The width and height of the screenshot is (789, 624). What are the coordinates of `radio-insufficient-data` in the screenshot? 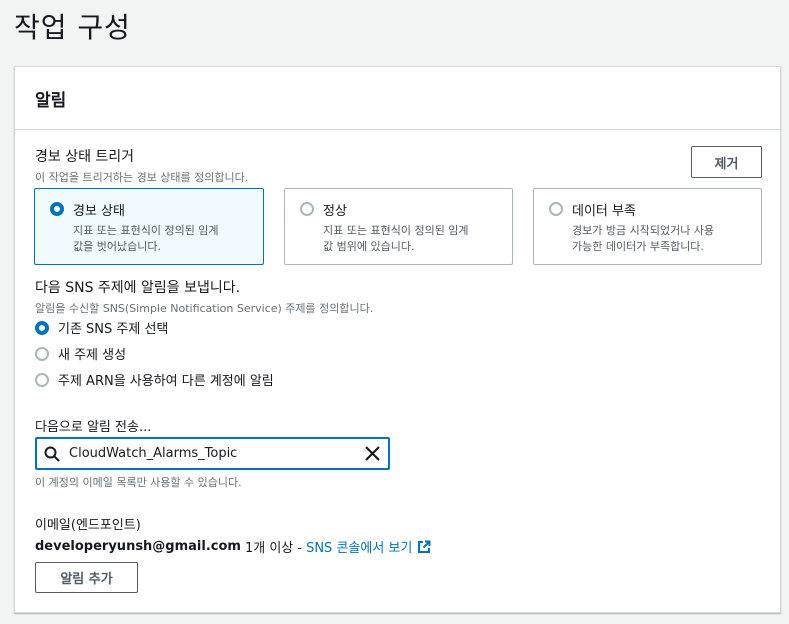 It's located at (556, 209).